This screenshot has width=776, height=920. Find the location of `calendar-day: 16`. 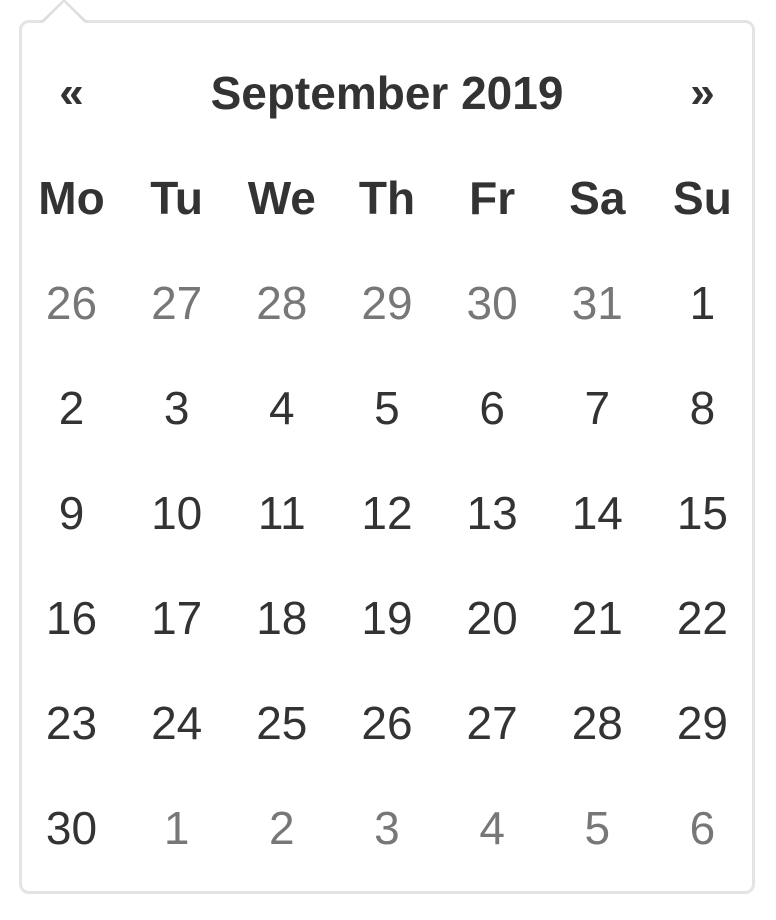

calendar-day: 16 is located at coordinates (71, 617).